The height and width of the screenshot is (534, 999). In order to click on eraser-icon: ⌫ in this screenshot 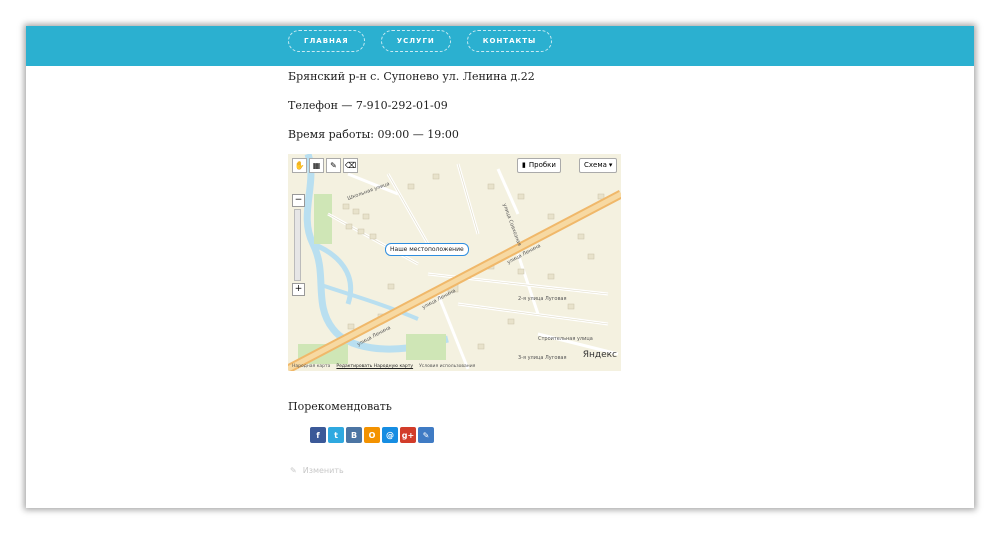, I will do `click(350, 165)`.